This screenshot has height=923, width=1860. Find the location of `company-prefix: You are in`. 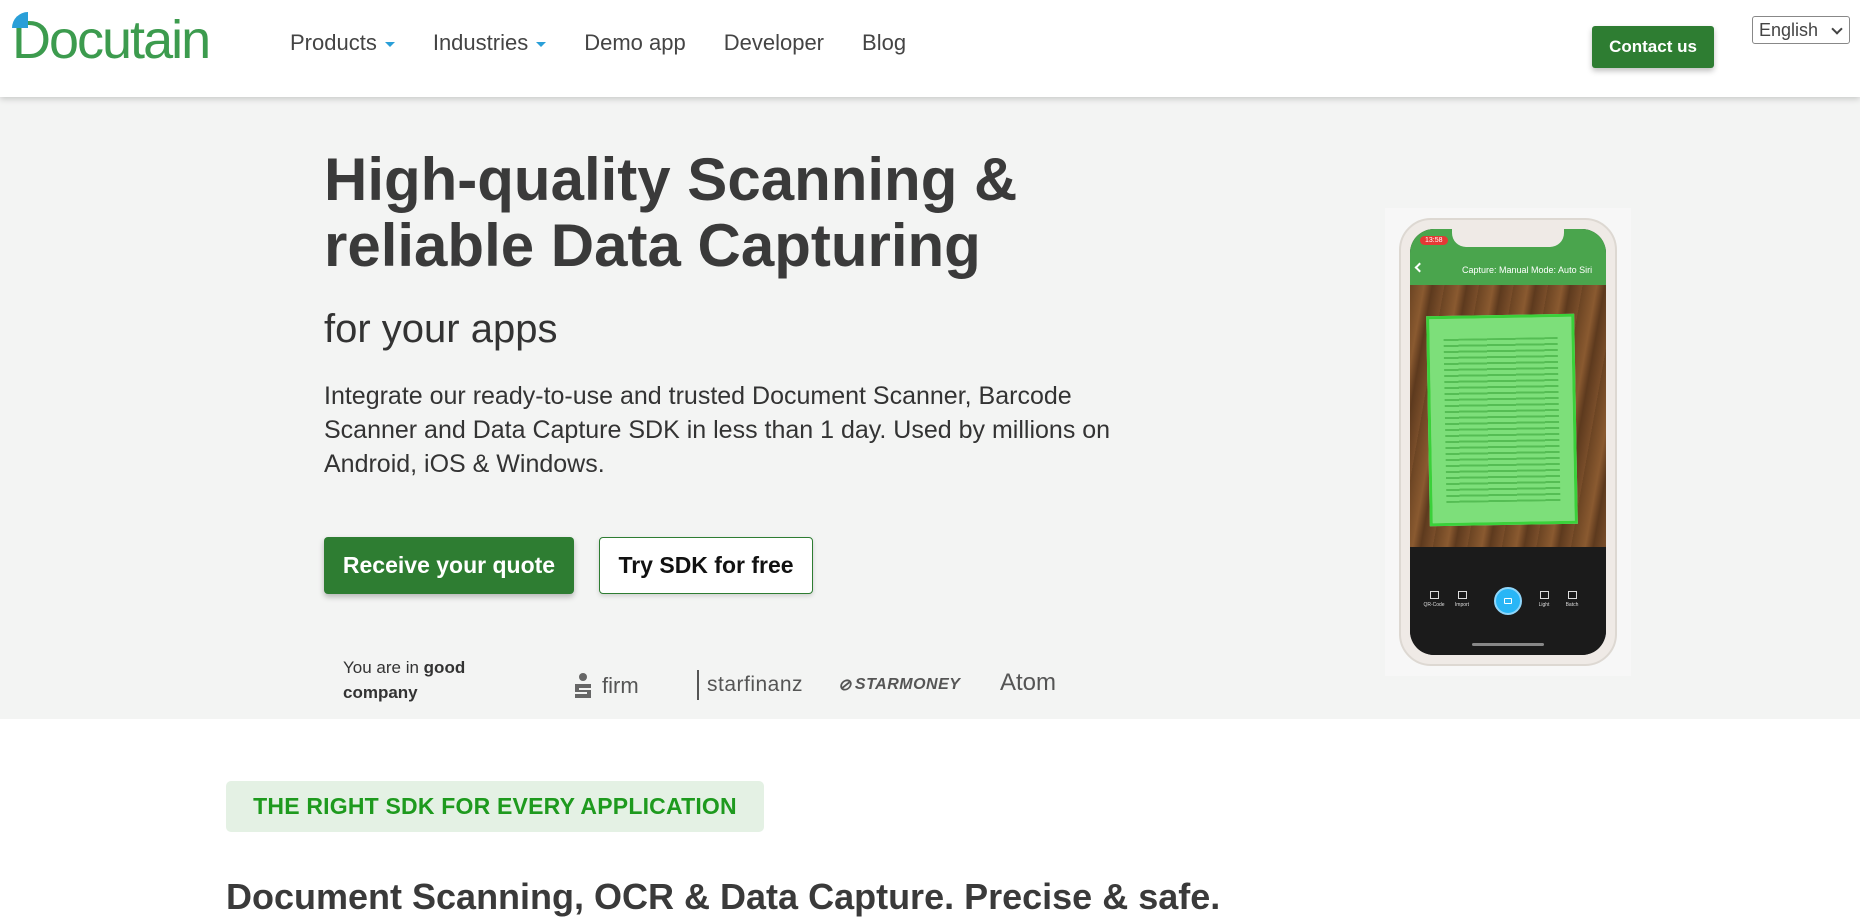

company-prefix: You are in is located at coordinates (383, 667).